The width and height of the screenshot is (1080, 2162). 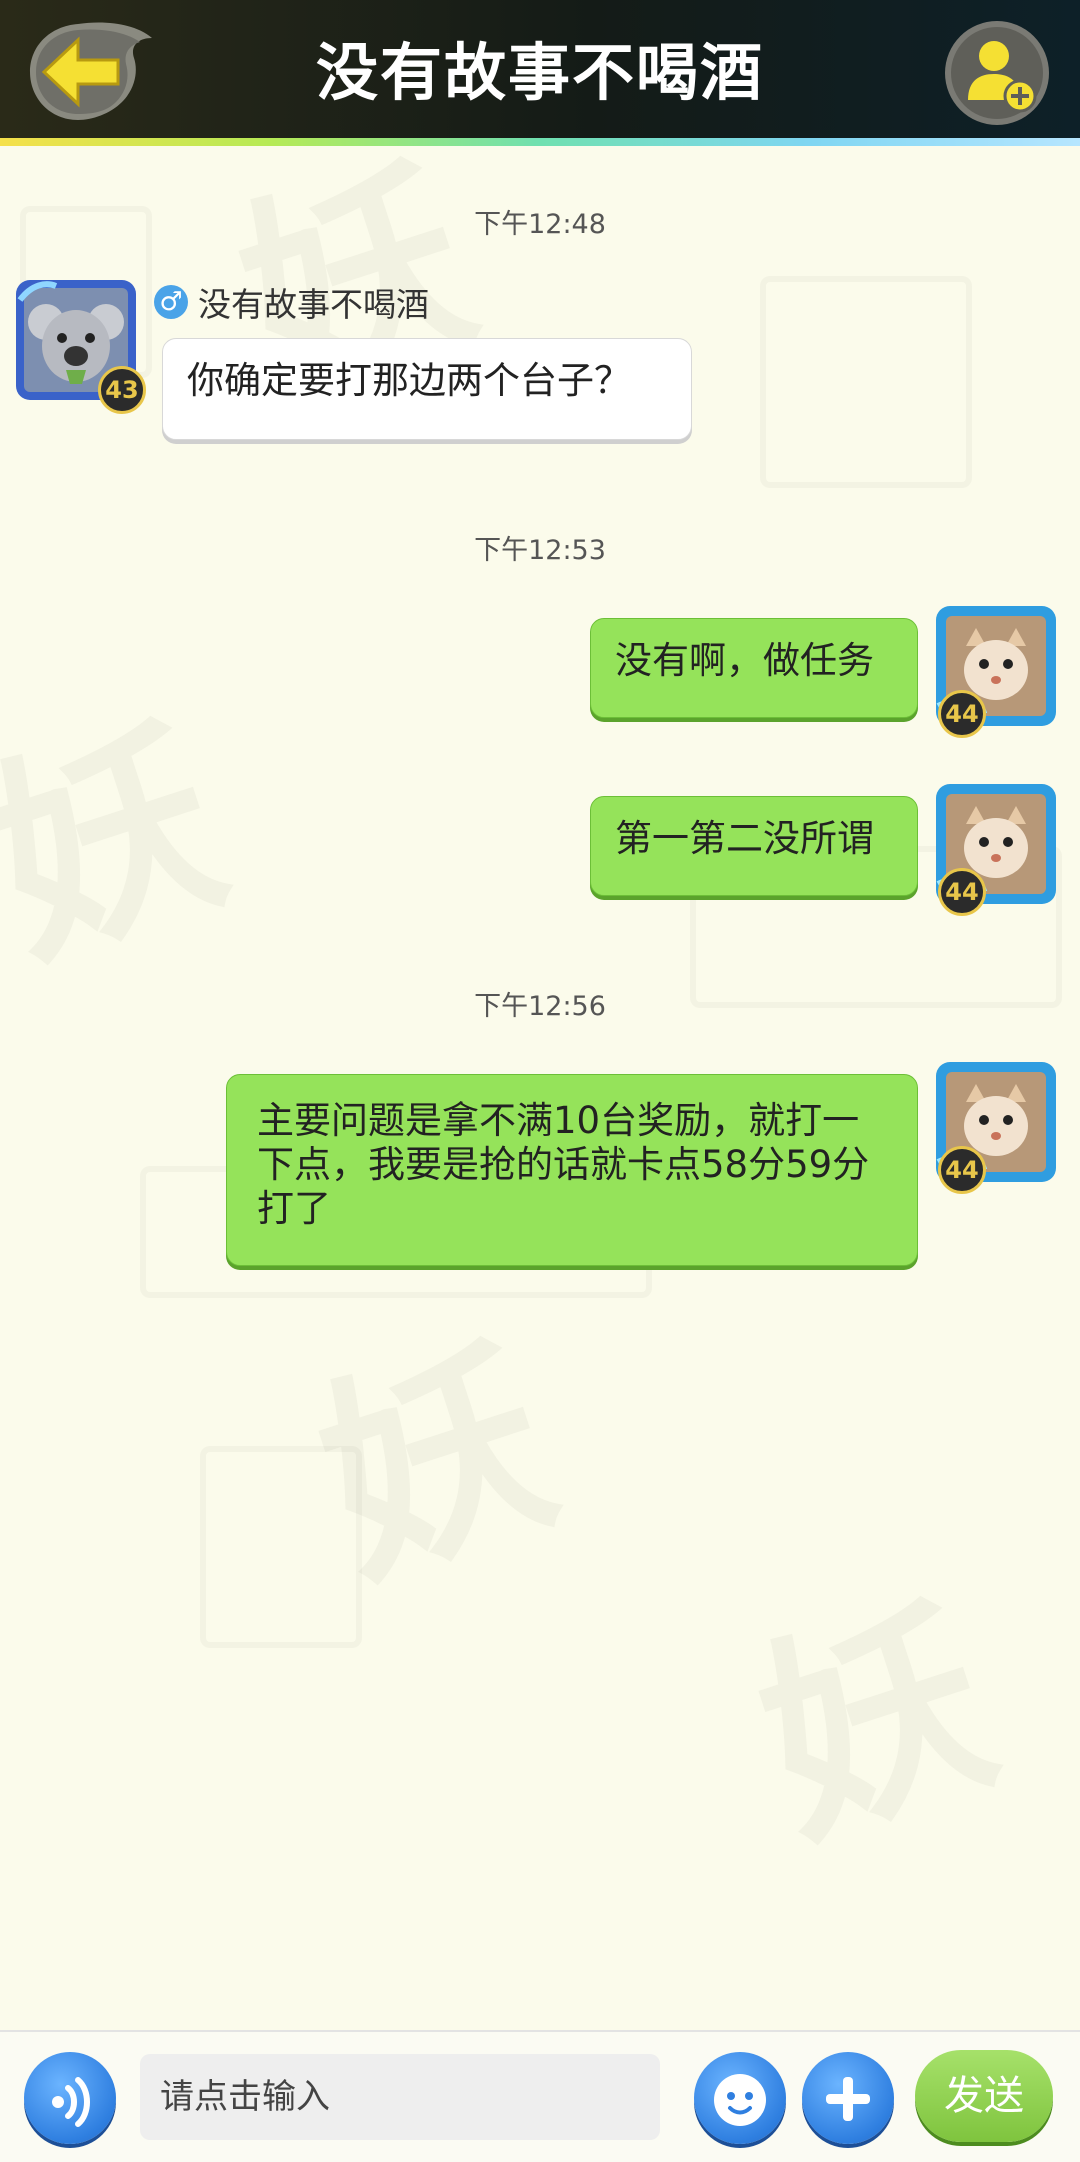 I want to click on header-bar: 没有故事不喝酒, so click(x=540, y=70).